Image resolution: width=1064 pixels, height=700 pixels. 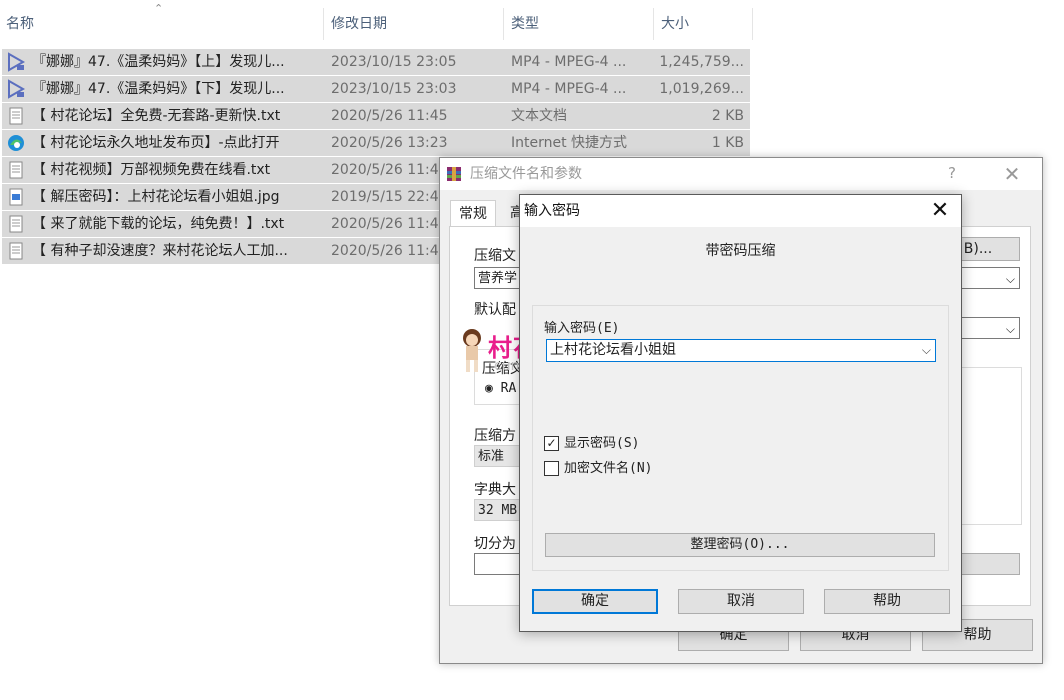 I want to click on cancel-button: 取消, so click(x=741, y=601).